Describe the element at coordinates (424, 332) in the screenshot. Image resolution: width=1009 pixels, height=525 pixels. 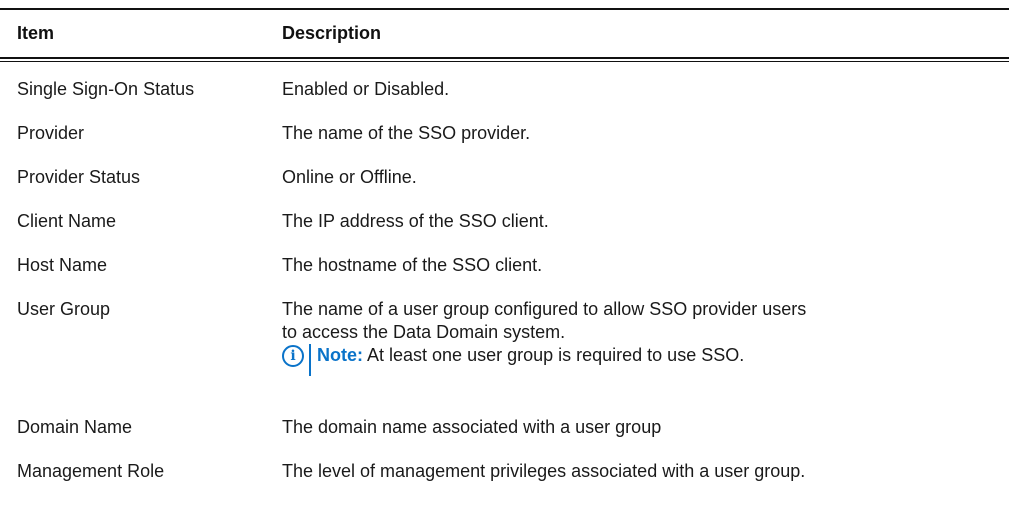
I see `row-description-line: to access the Data Domain system.` at that location.